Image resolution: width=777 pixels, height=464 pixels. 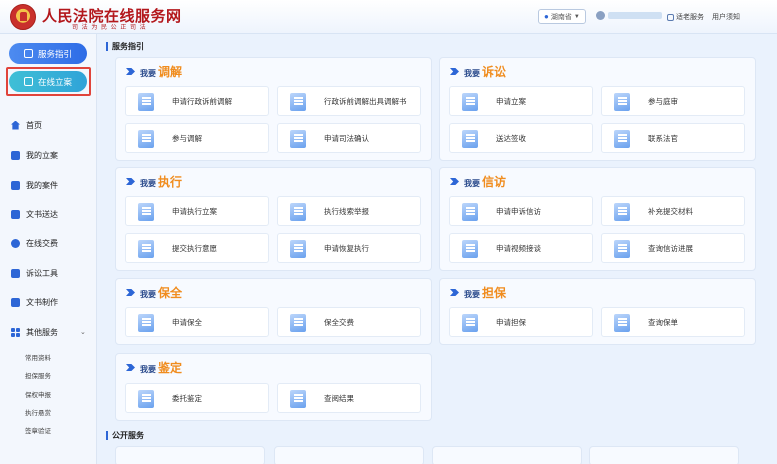 I want to click on confirm-document-icon, so click(x=298, y=139).